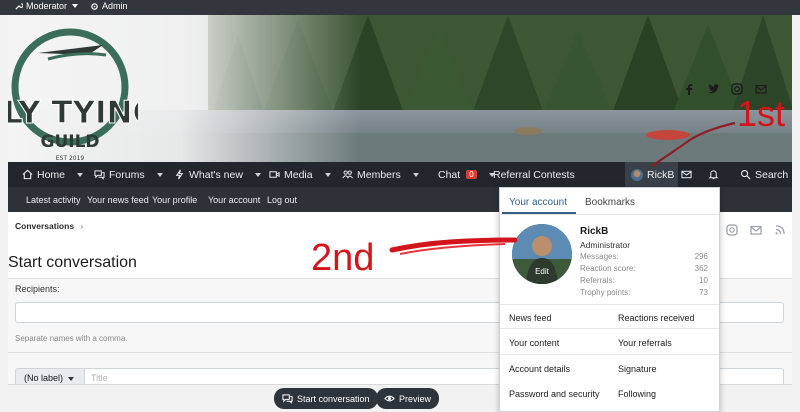 This screenshot has width=800, height=412. What do you see at coordinates (562, 188) in the screenshot?
I see `annotation-strokes` at bounding box center [562, 188].